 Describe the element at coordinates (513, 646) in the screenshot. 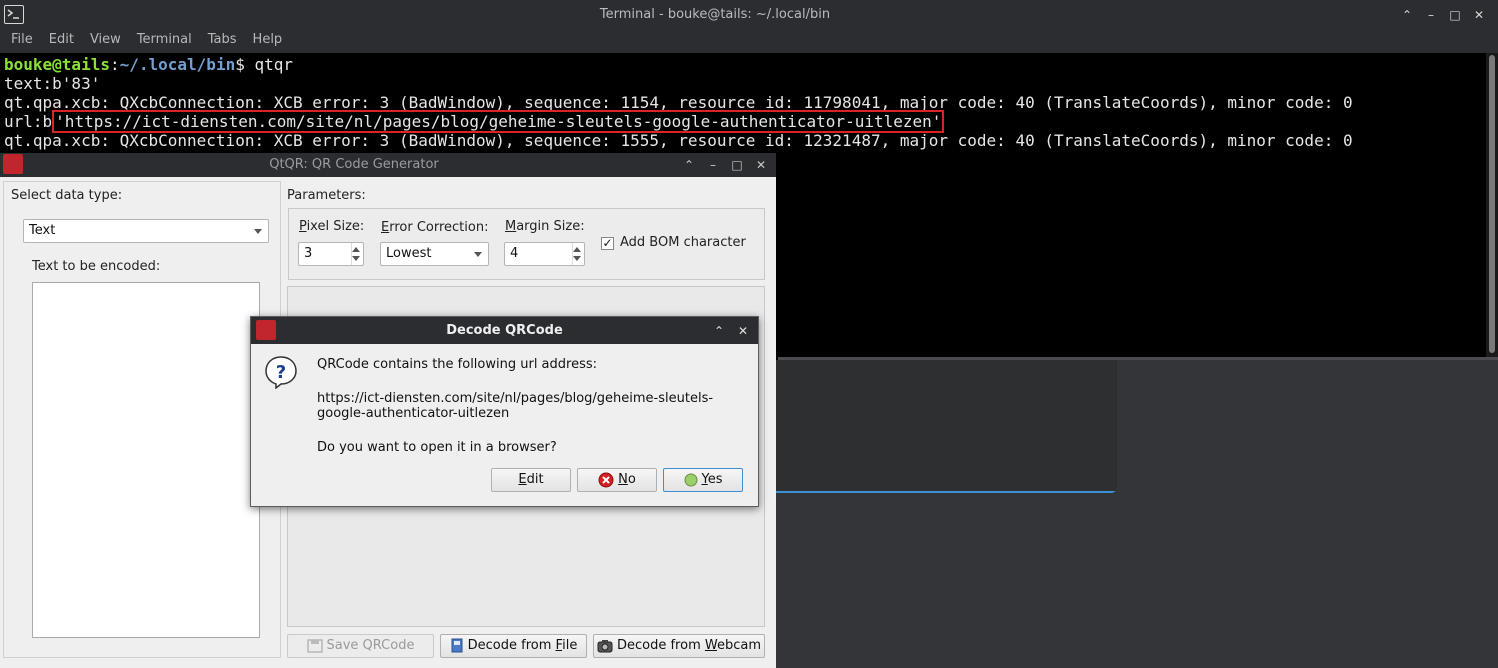

I see `decode-from-file-button: Decode from File` at that location.